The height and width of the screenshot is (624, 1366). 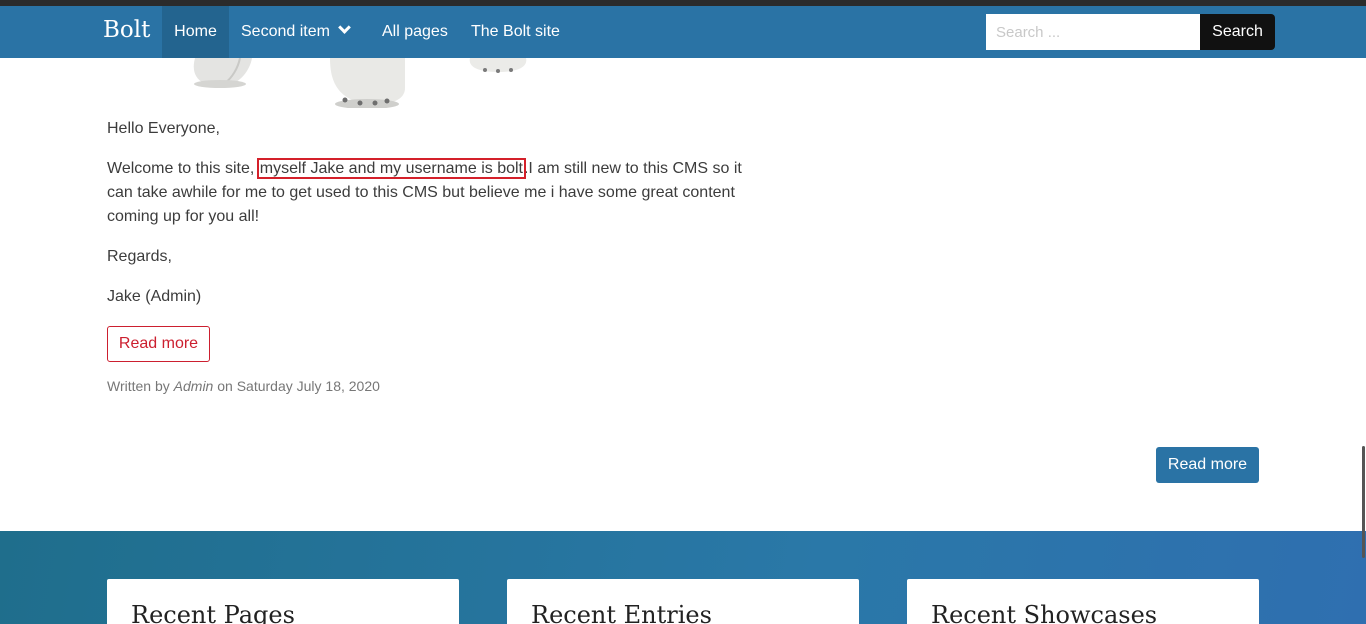 I want to click on card-title: Recent Pages, so click(x=213, y=612).